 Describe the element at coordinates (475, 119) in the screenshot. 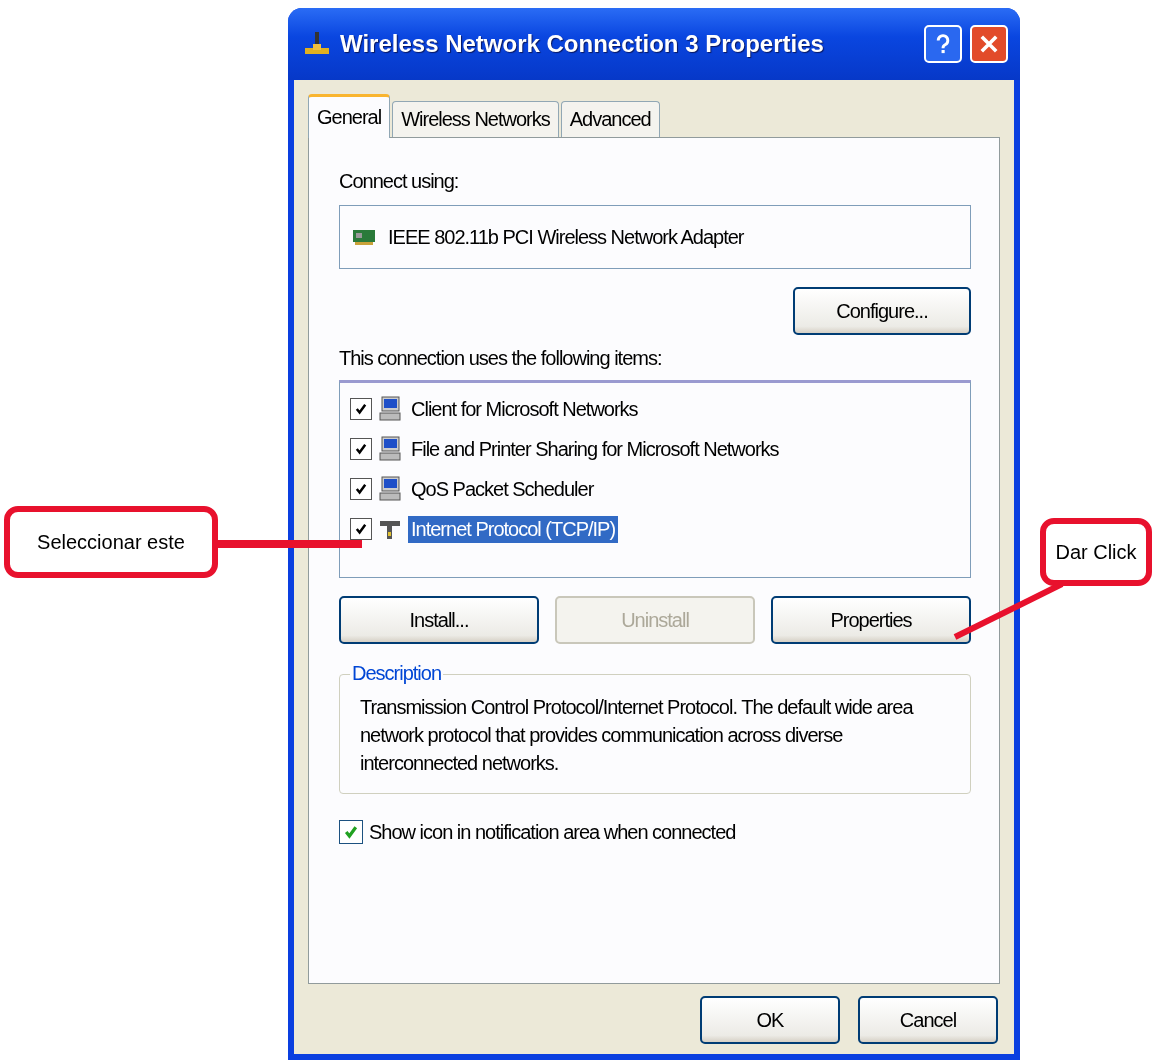

I see `tab: Wireless Networks` at that location.